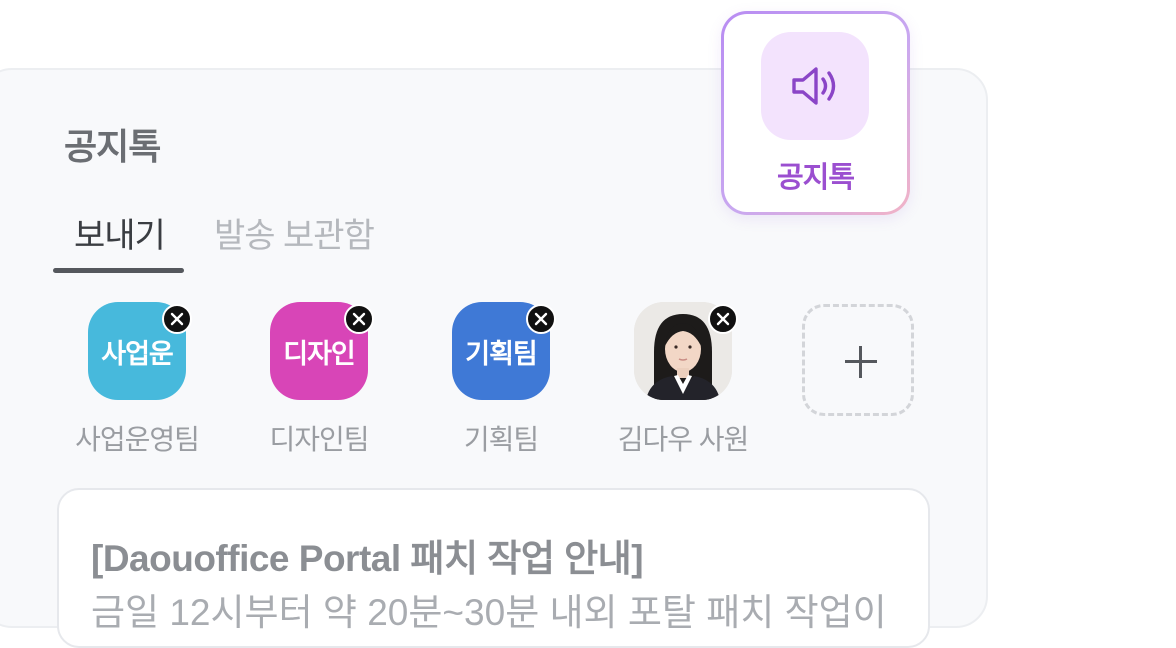 The width and height of the screenshot is (1176, 648). I want to click on notice-talk-button: 공지톡, so click(815, 113).